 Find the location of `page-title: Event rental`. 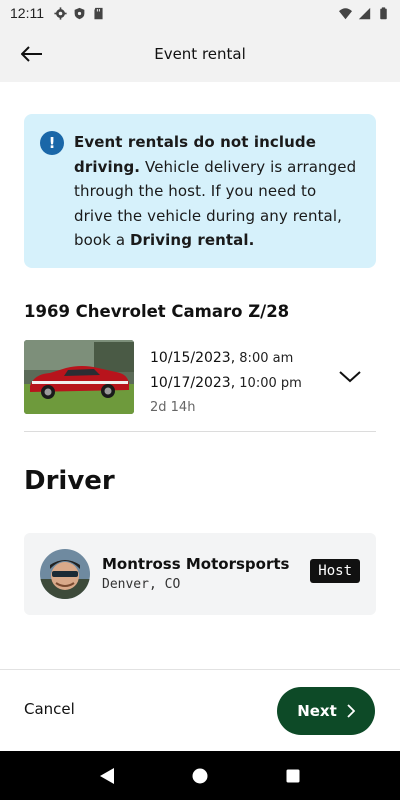

page-title: Event rental is located at coordinates (200, 54).